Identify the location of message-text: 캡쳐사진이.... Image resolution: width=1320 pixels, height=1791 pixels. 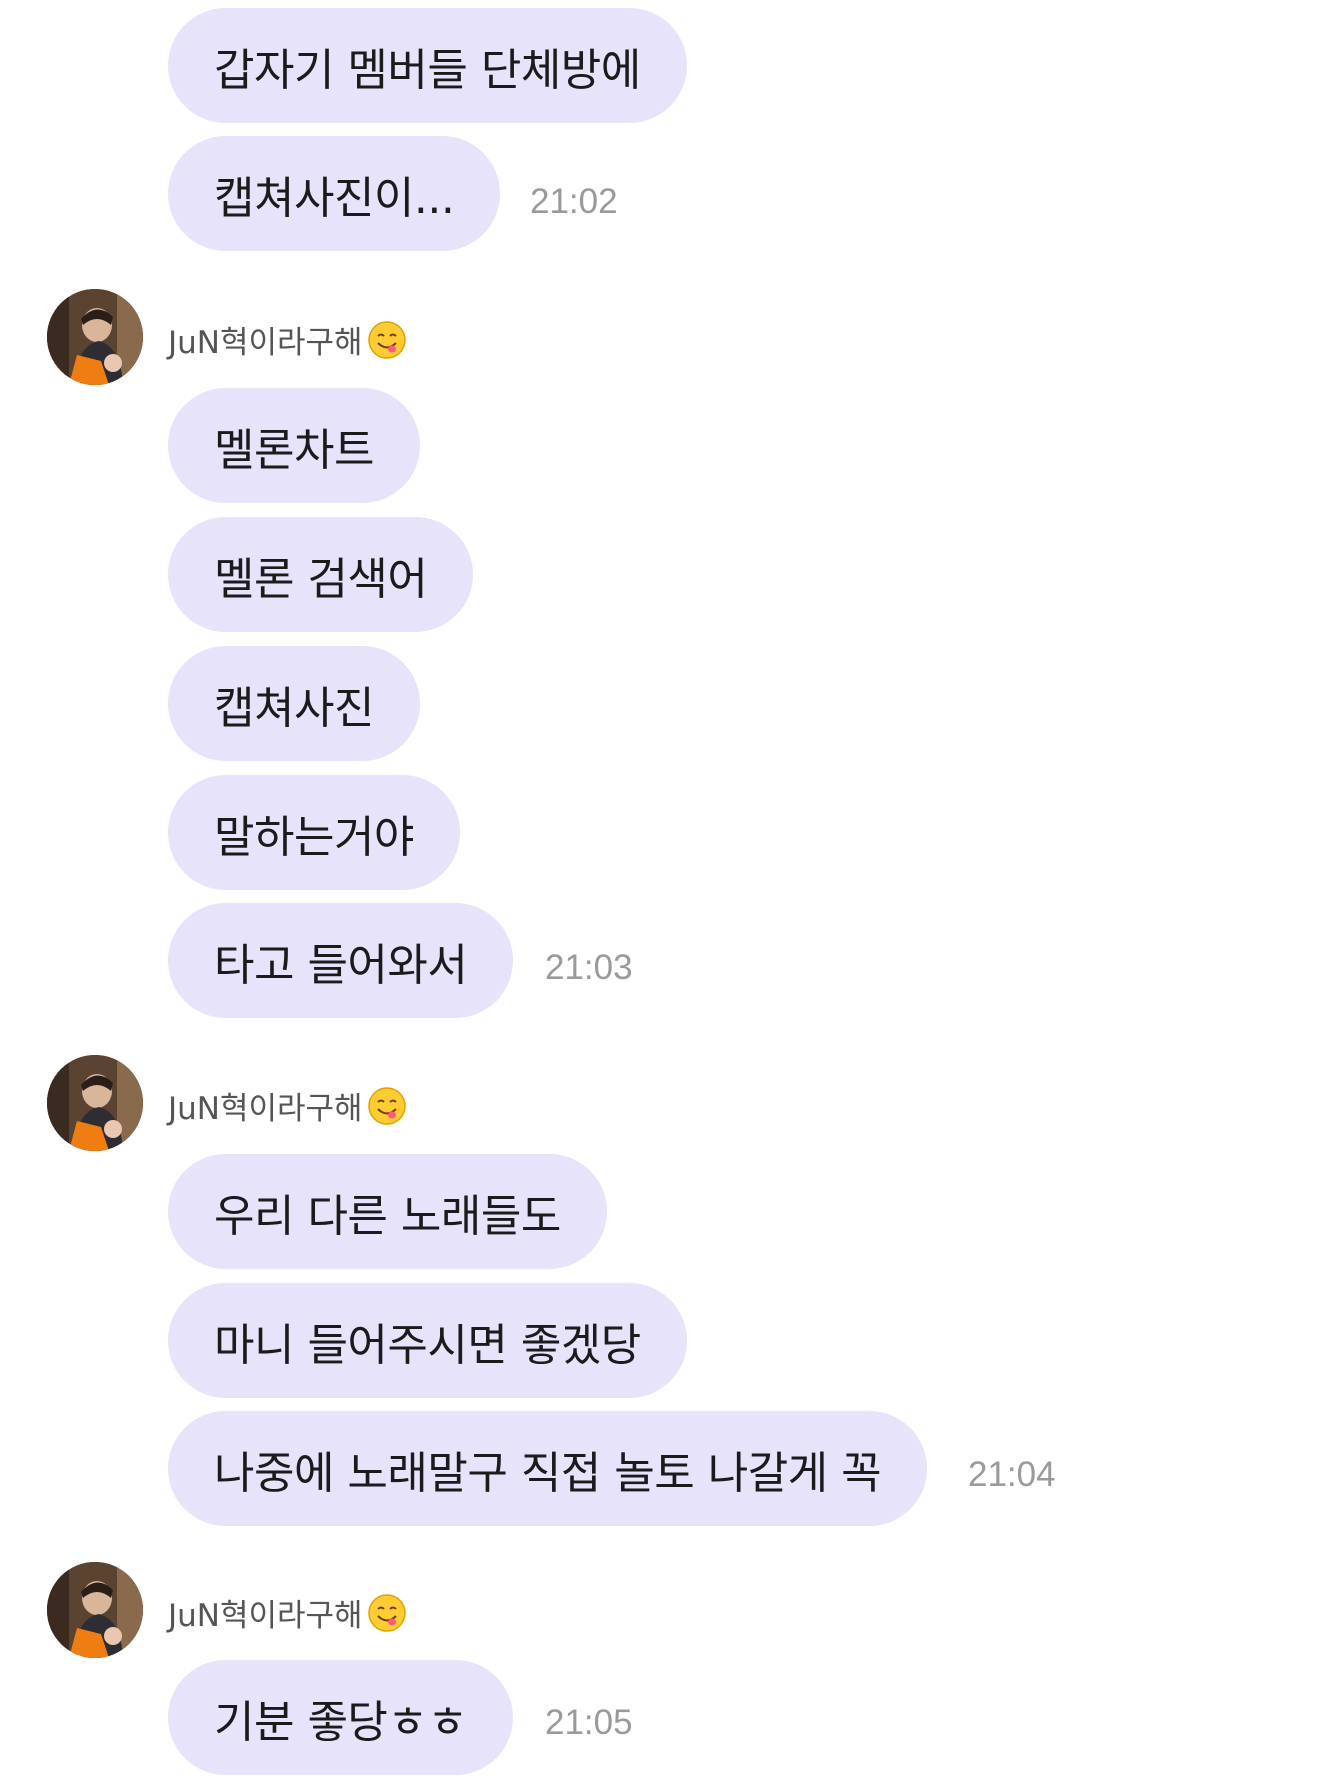
(334, 198).